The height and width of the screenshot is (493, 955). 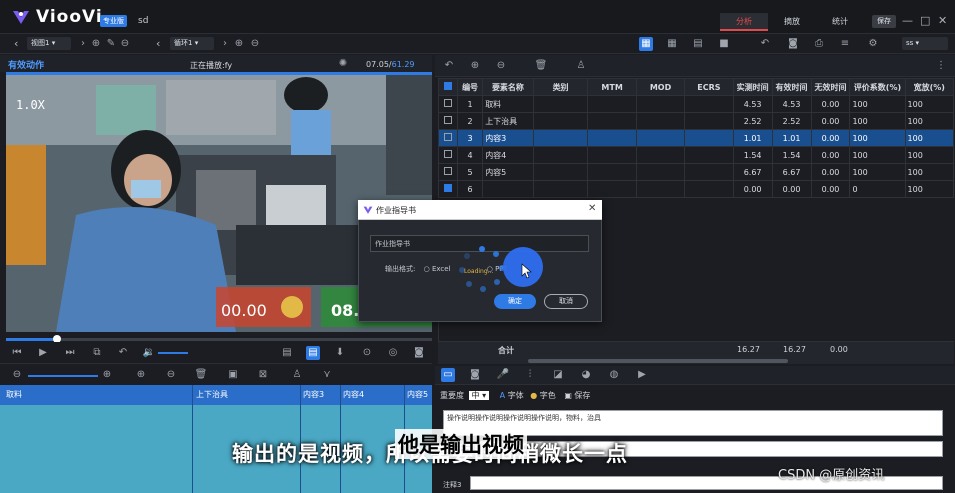 What do you see at coordinates (508, 138) in the screenshot?
I see `cell-name: 内容3` at bounding box center [508, 138].